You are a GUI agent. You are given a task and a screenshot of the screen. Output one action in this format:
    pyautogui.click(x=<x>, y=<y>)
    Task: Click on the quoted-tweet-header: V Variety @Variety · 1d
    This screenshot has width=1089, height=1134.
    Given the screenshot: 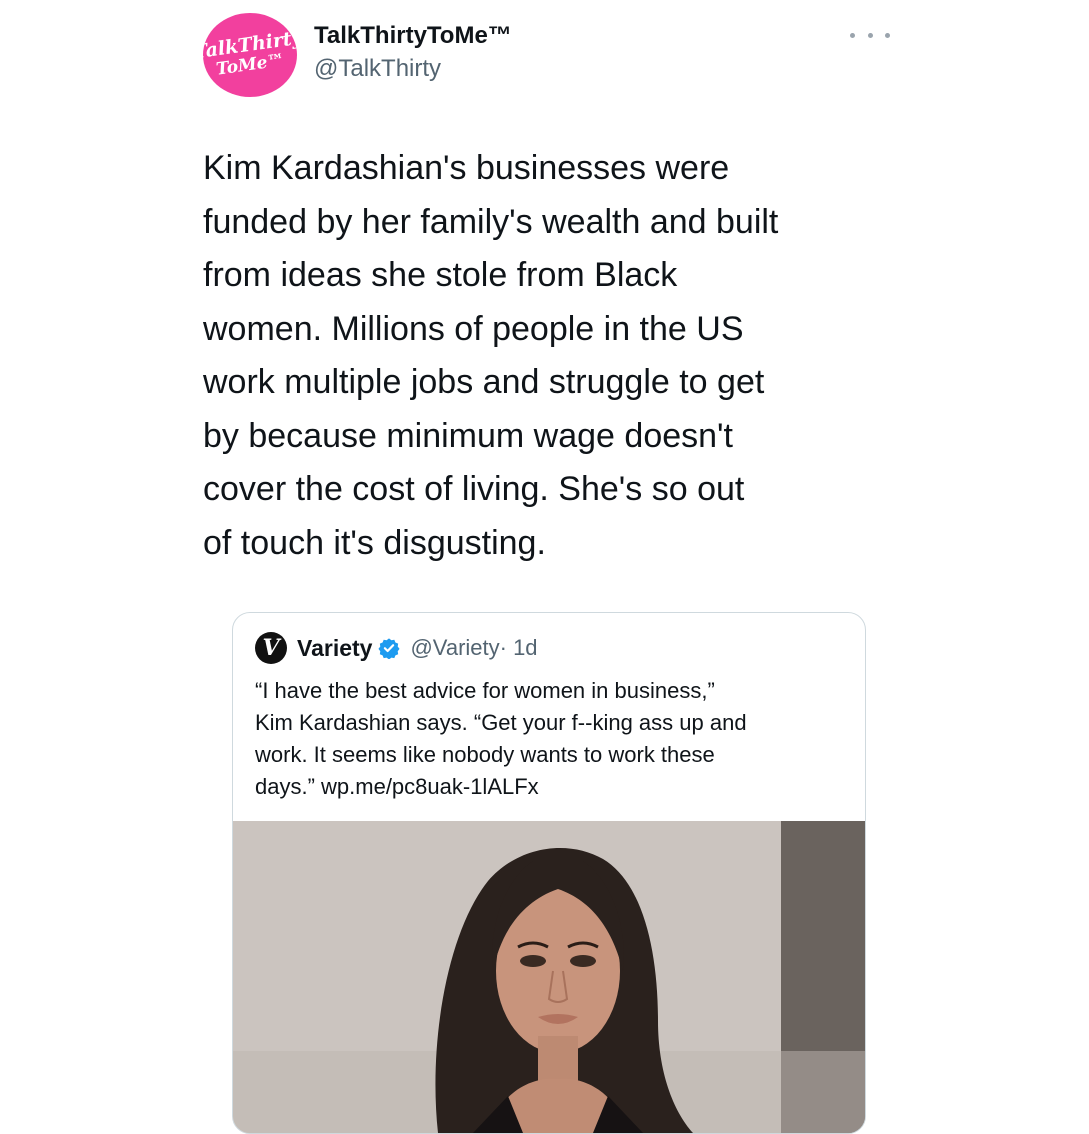 What is the action you would take?
    pyautogui.click(x=396, y=648)
    